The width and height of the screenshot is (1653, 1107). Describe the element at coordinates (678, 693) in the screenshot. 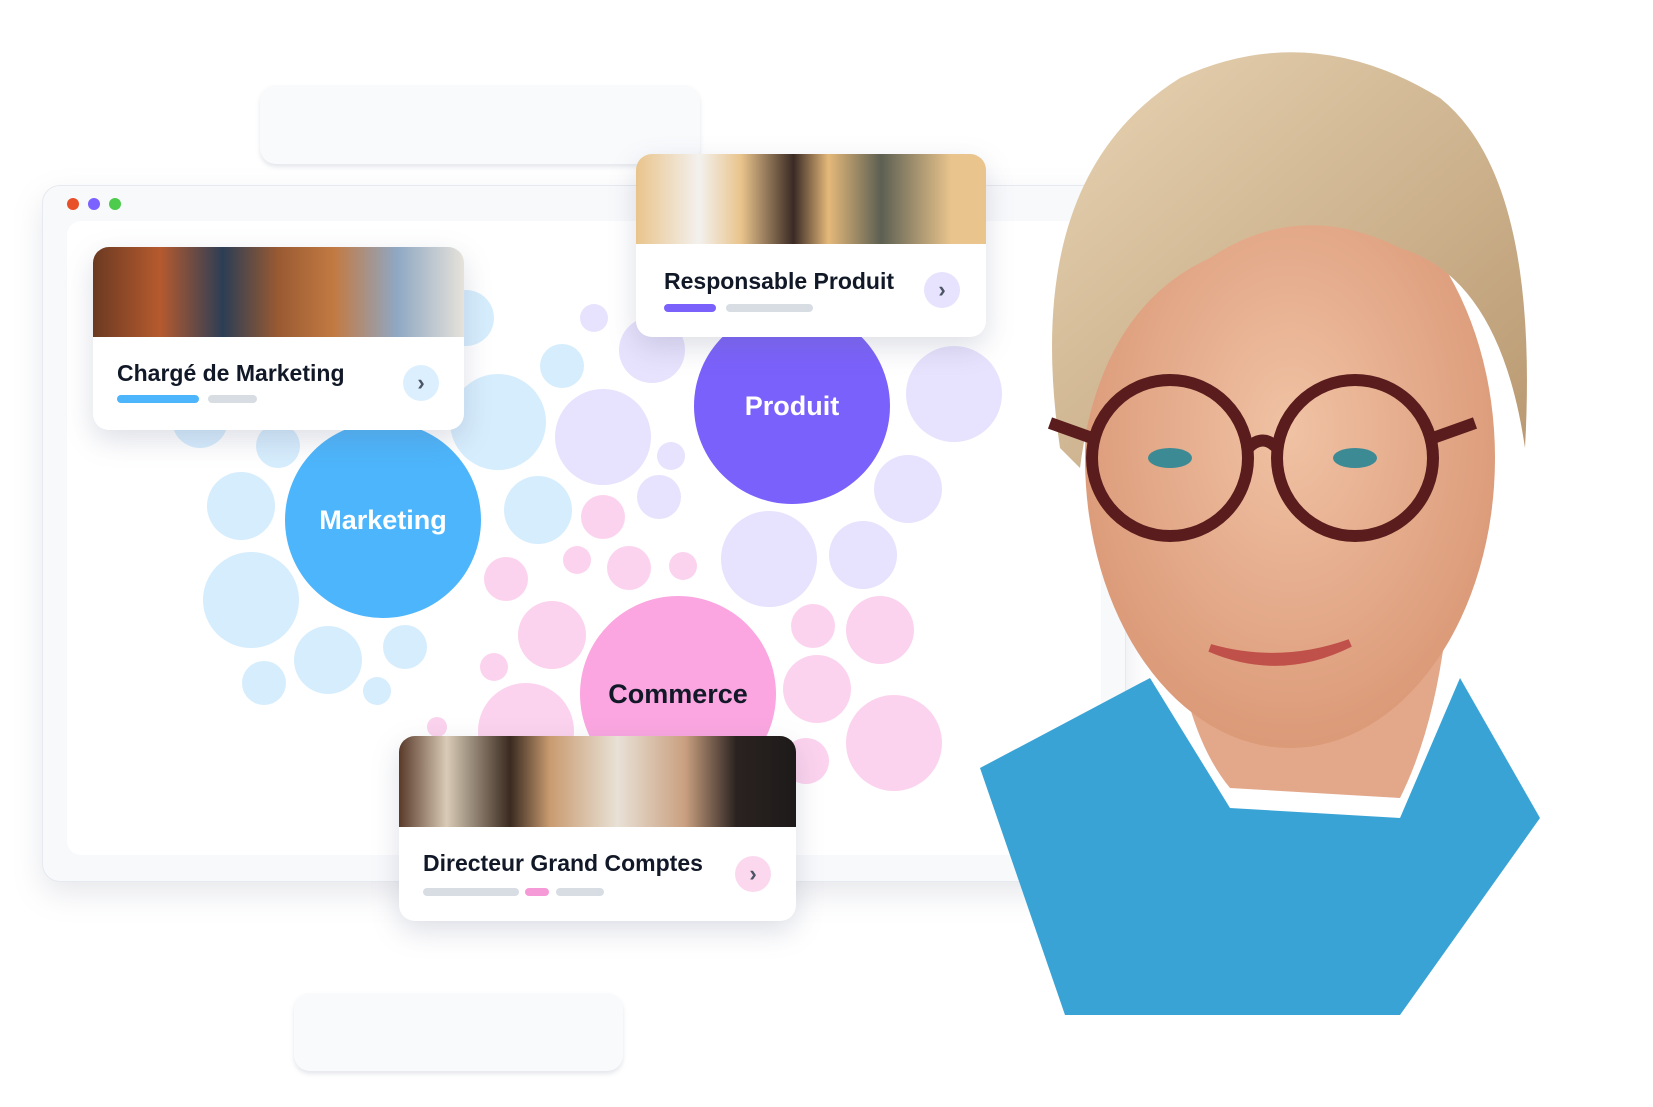

I see `cluster-commerce-label: Commerce` at that location.